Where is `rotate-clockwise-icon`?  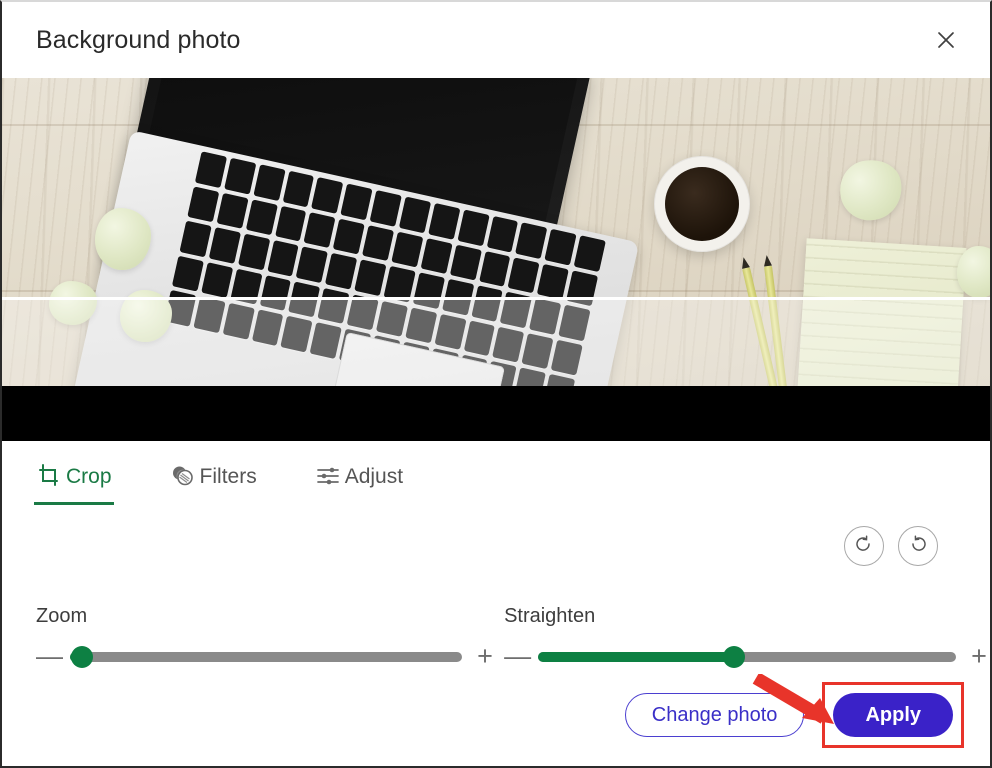 rotate-clockwise-icon is located at coordinates (864, 546).